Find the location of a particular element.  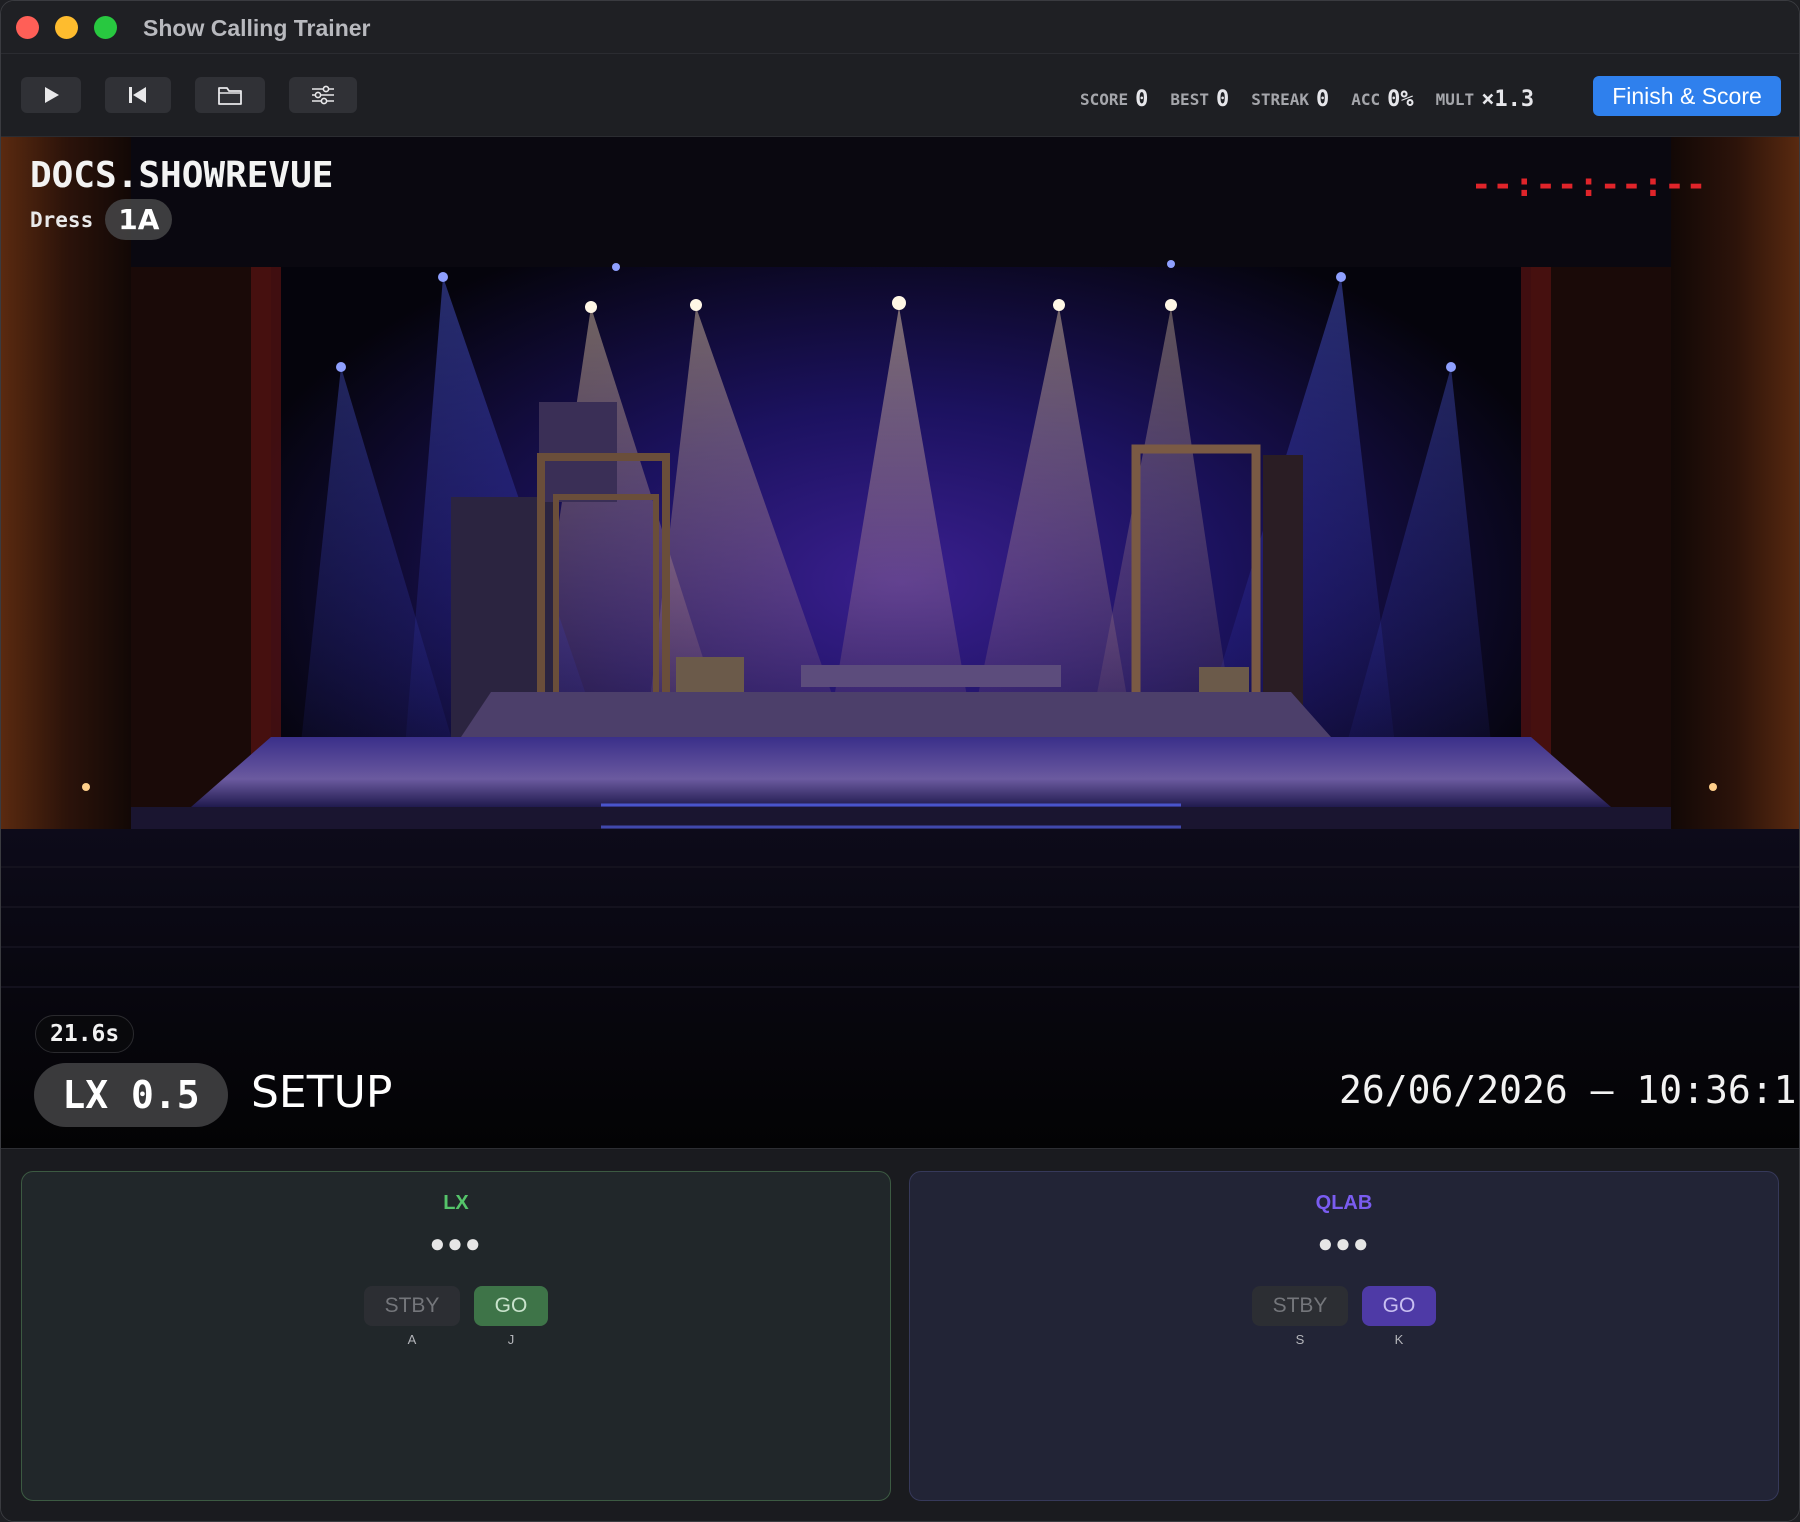

multiplier-label: MULT is located at coordinates (1455, 99).